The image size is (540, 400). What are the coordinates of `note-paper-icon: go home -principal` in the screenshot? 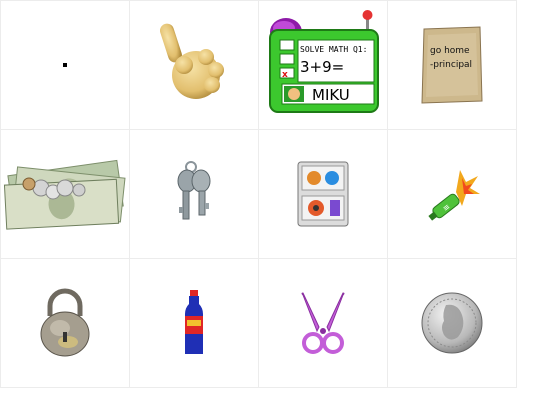 It's located at (452, 65).